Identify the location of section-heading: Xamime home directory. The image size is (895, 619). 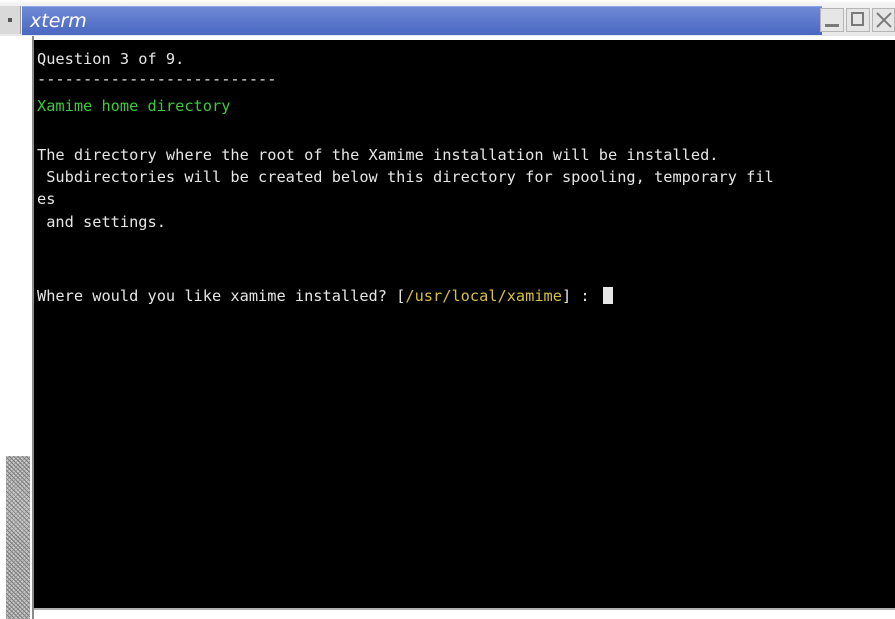
(134, 106).